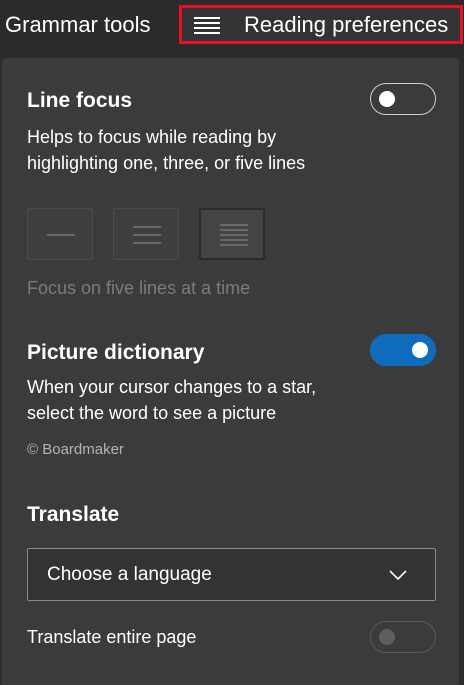 Image resolution: width=464 pixels, height=685 pixels. Describe the element at coordinates (73, 514) in the screenshot. I see `translate-title: Translate` at that location.